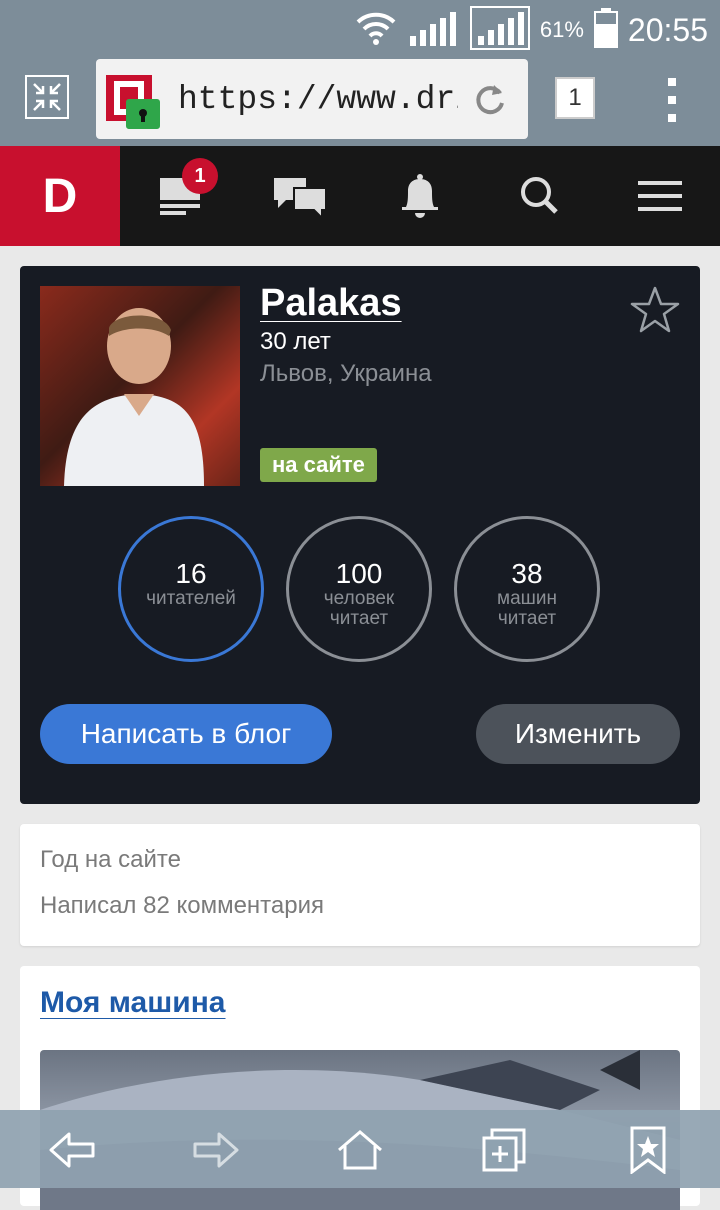 This screenshot has width=720, height=1210. What do you see at coordinates (72, 1150) in the screenshot?
I see `back-icon` at bounding box center [72, 1150].